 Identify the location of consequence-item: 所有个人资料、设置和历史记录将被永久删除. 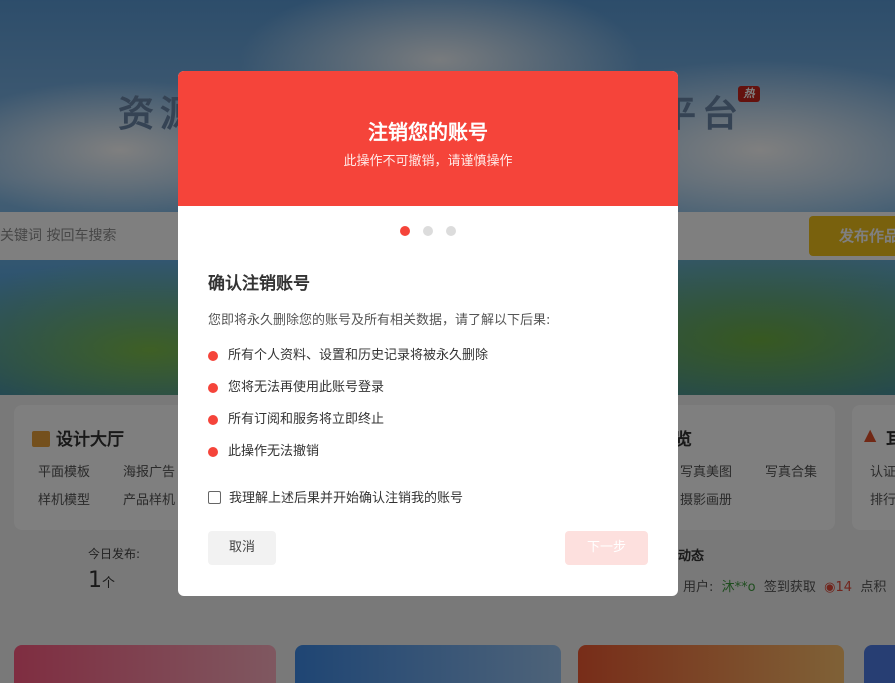
(428, 362).